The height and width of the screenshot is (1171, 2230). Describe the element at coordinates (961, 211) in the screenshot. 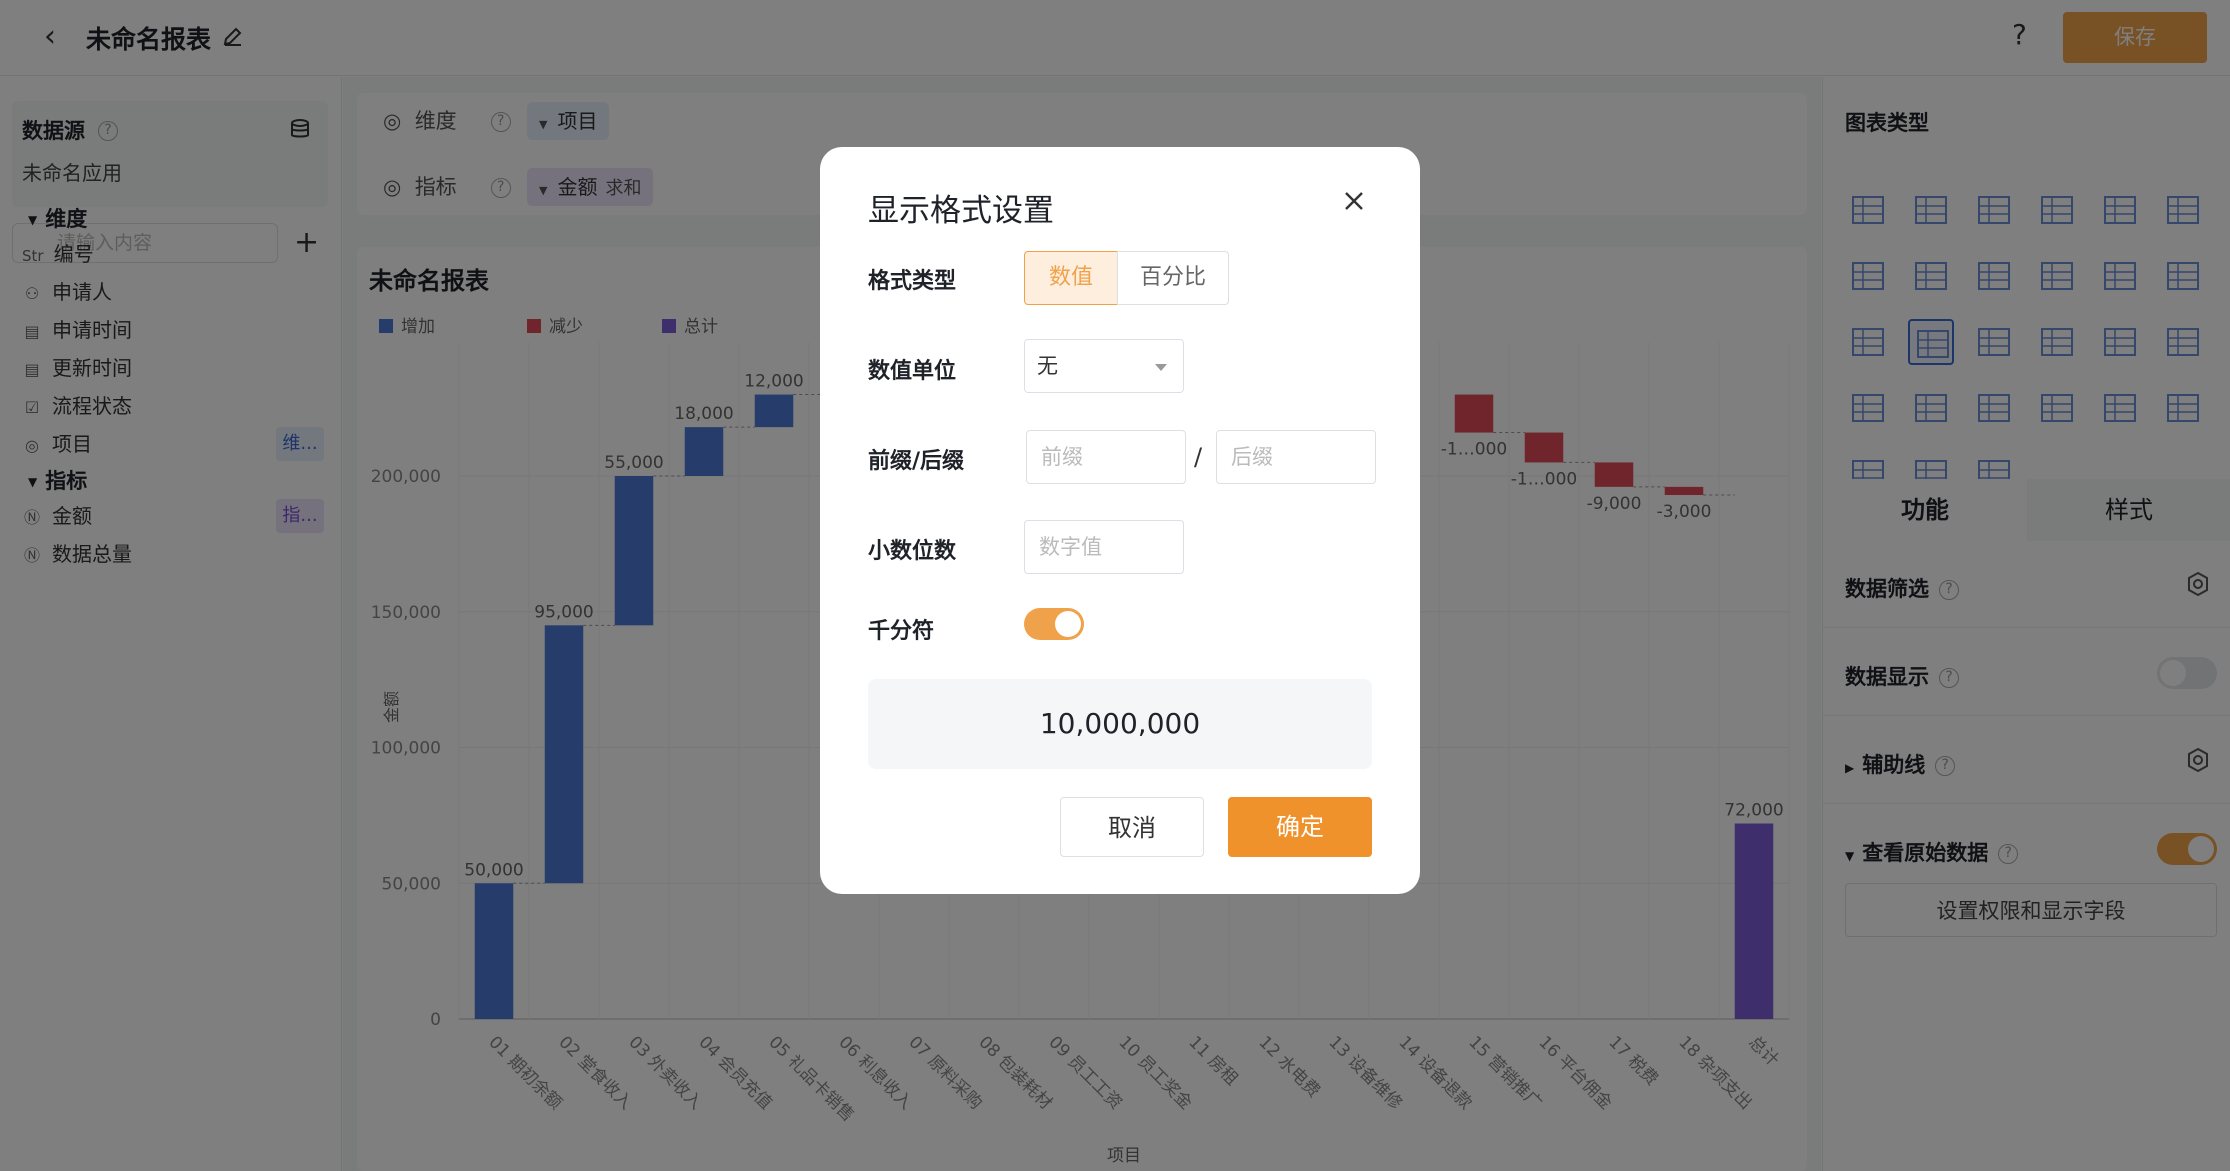

I see `dialog-title: 显示格式设置` at that location.